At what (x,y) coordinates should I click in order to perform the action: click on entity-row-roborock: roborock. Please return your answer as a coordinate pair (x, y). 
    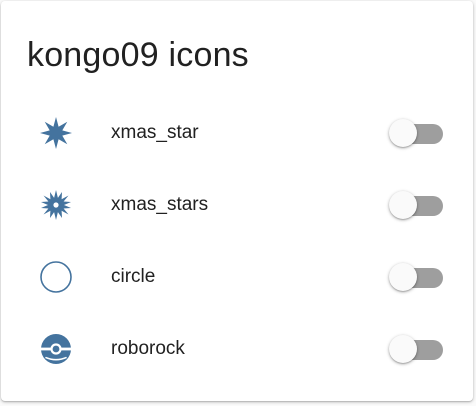
    Looking at the image, I should click on (237, 349).